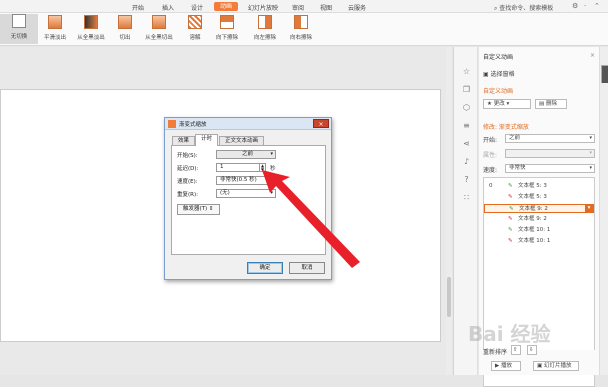  What do you see at coordinates (19, 21) in the screenshot?
I see `transition-none-icon` at bounding box center [19, 21].